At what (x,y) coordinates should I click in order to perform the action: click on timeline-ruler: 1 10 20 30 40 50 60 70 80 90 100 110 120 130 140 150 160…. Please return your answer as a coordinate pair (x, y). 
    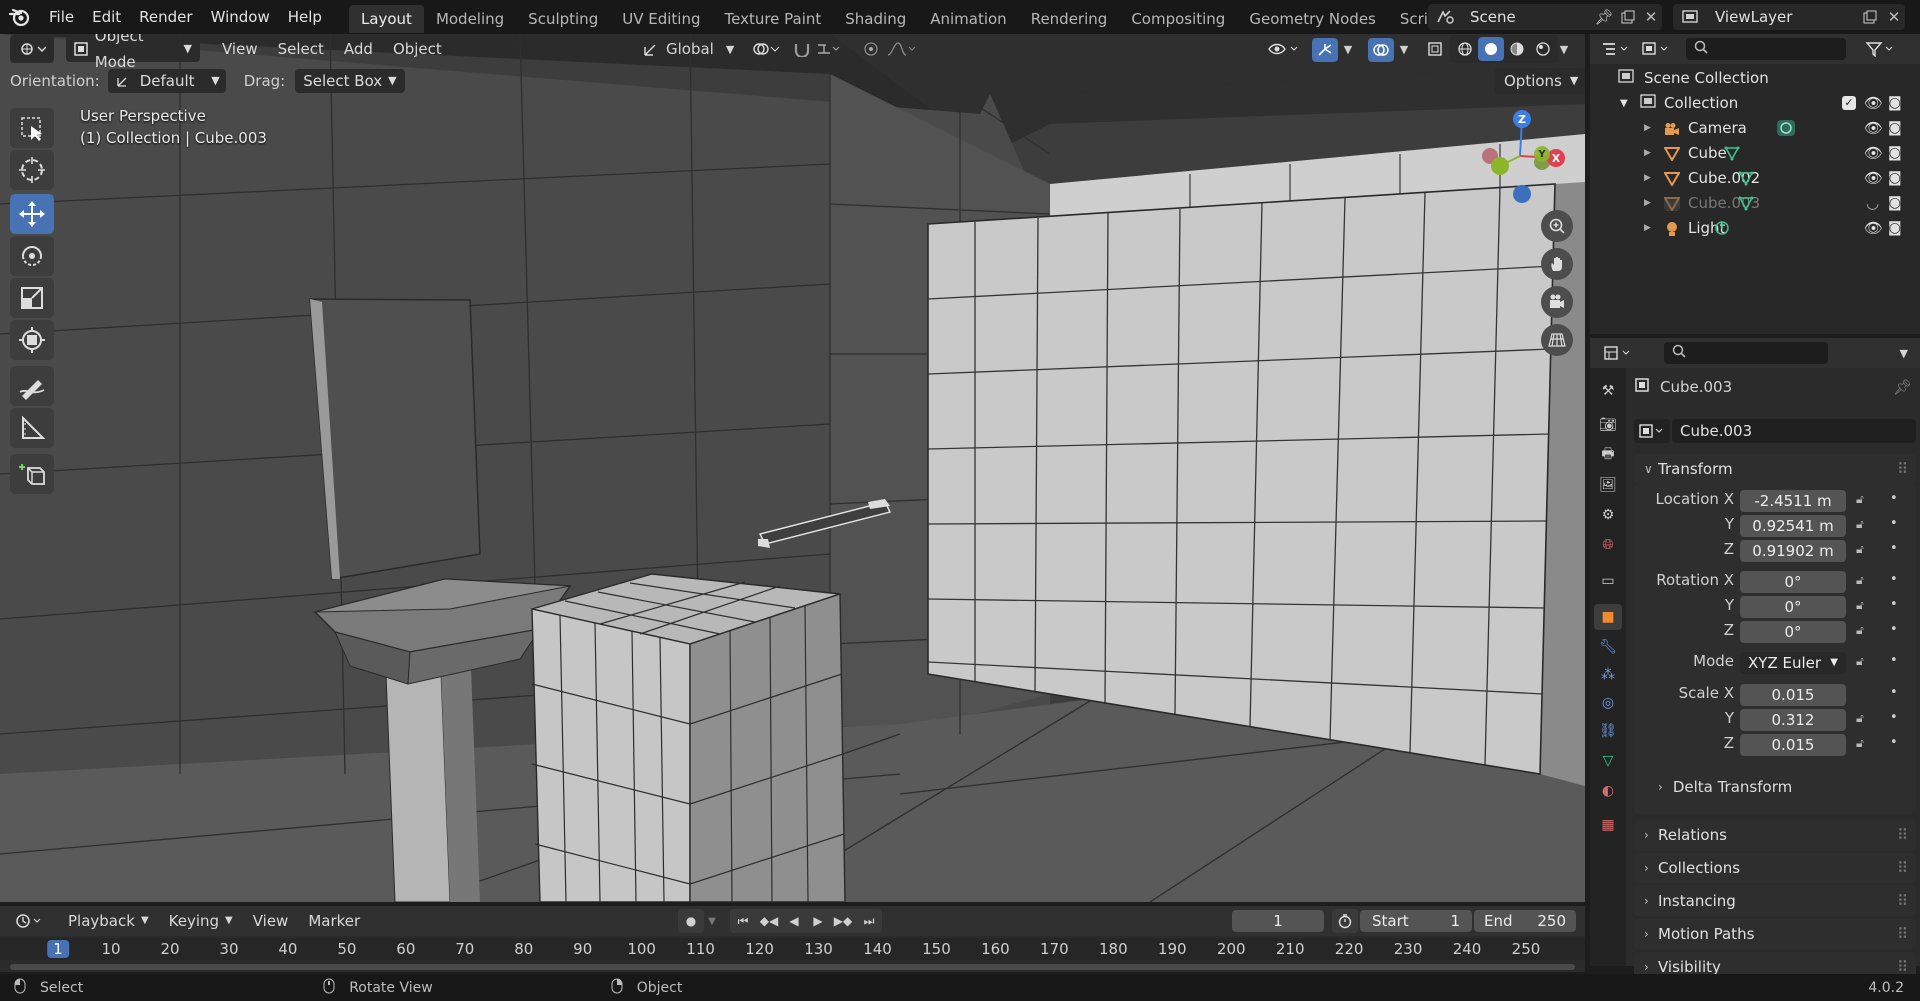
    Looking at the image, I should click on (792, 949).